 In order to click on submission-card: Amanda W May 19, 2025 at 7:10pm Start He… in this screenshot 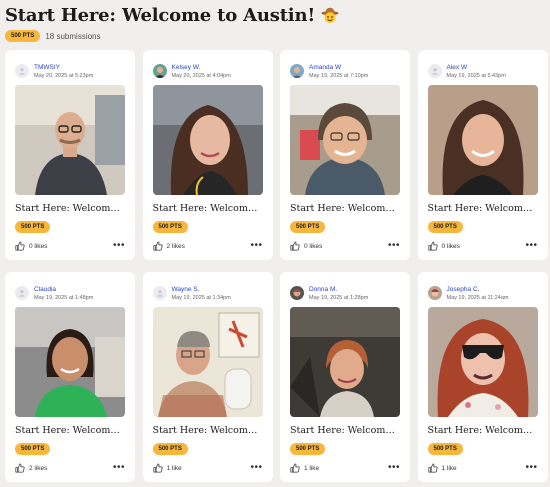, I will do `click(345, 155)`.